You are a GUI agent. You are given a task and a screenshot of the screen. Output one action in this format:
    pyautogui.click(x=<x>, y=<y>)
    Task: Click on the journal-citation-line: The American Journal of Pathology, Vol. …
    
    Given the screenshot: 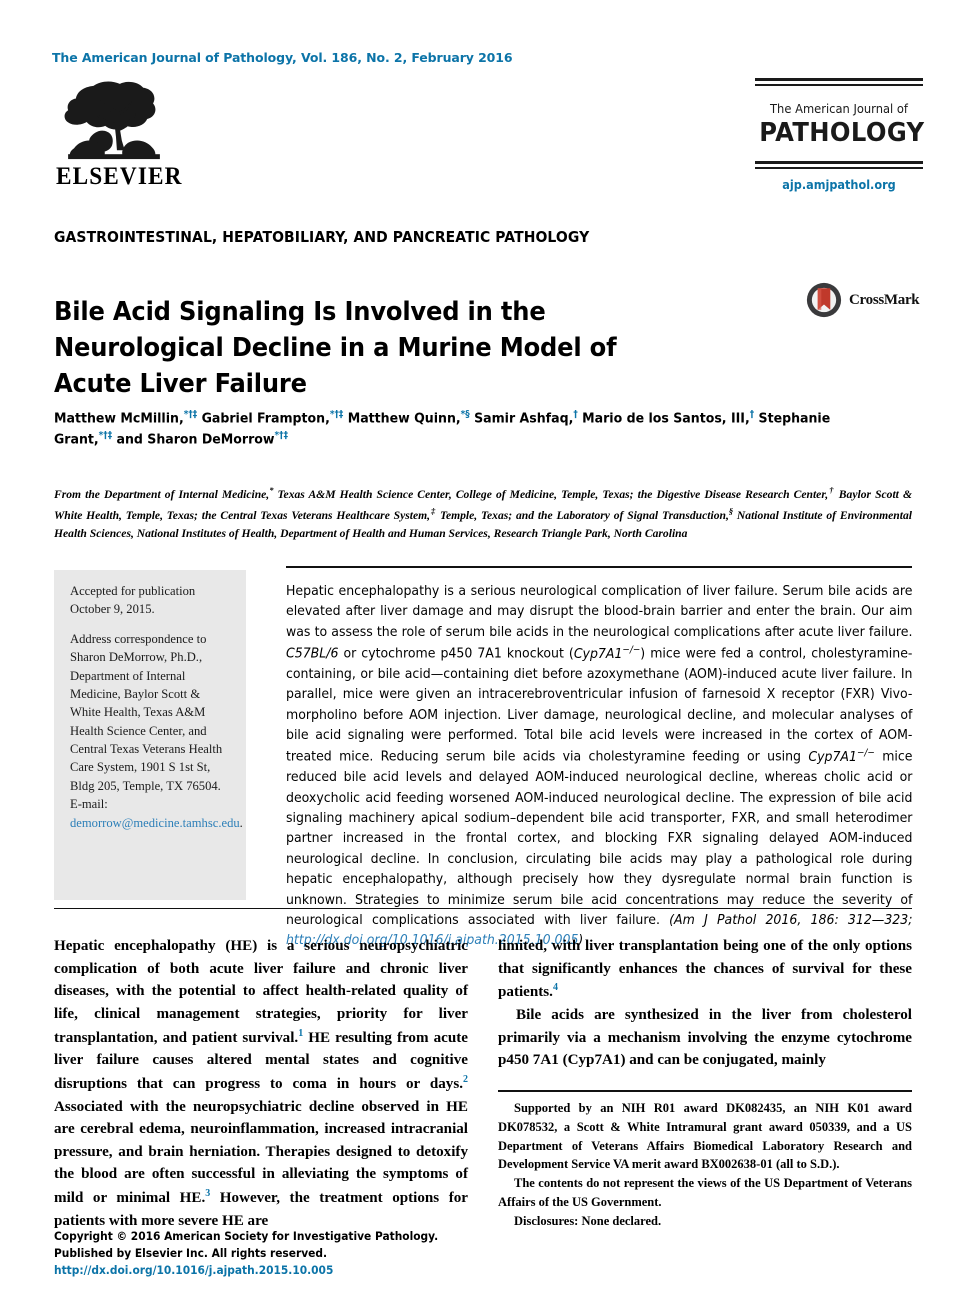 What is the action you would take?
    pyautogui.click(x=282, y=57)
    